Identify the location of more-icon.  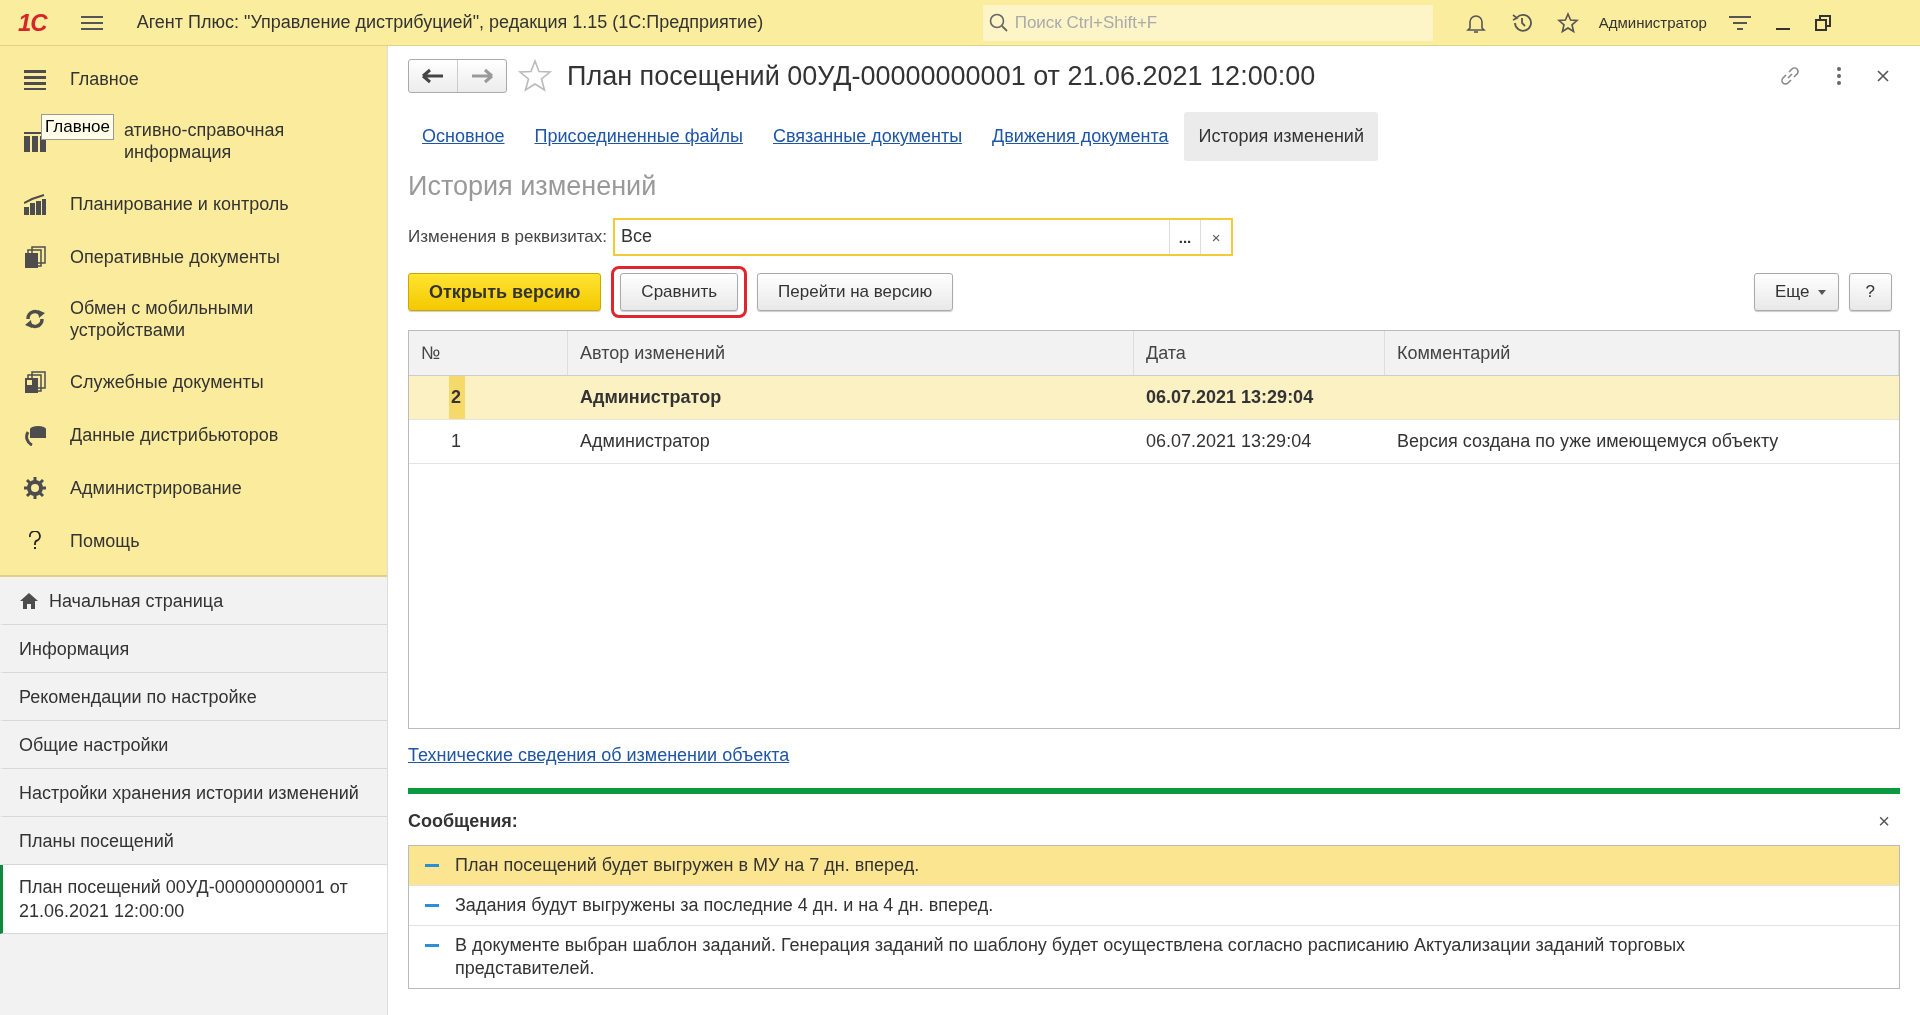
(1839, 76).